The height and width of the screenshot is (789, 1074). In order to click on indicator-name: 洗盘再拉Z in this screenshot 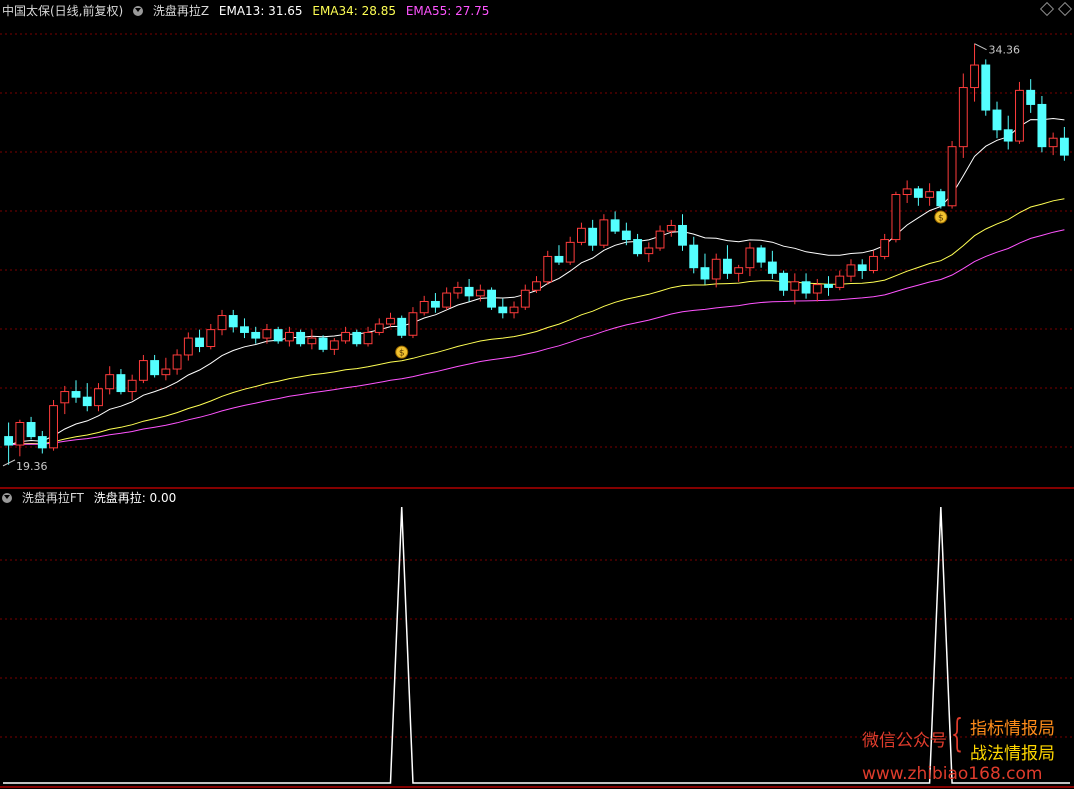, I will do `click(181, 11)`.